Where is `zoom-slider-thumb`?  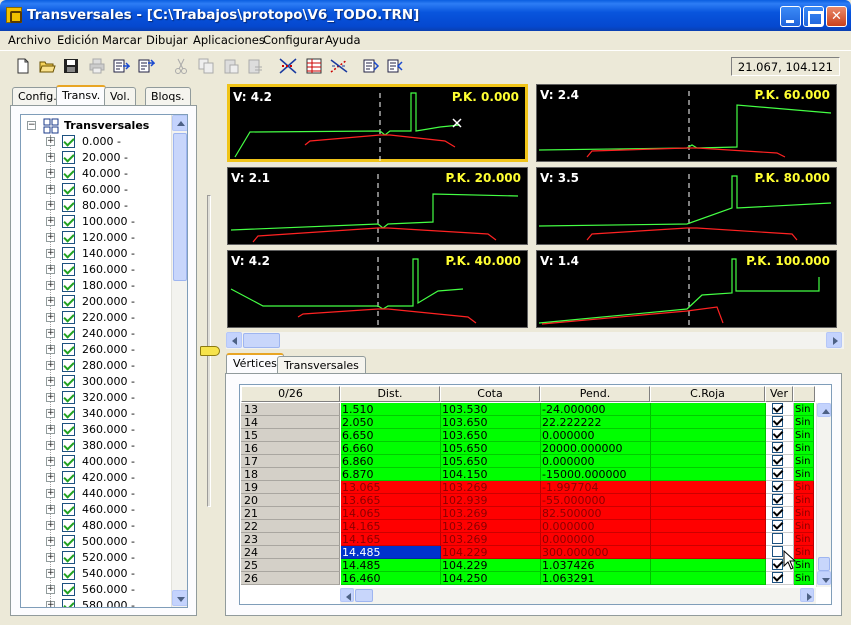 zoom-slider-thumb is located at coordinates (210, 351).